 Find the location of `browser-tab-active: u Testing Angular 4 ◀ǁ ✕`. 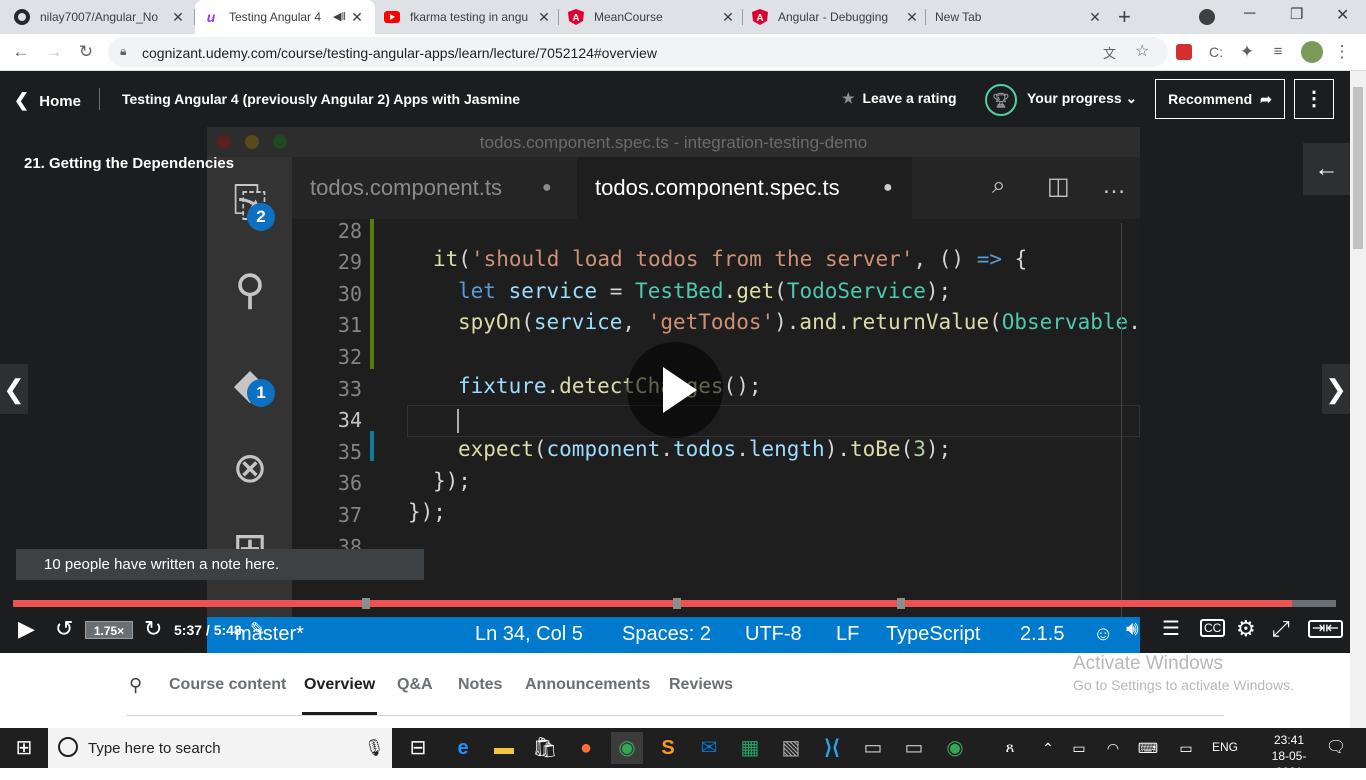

browser-tab-active: u Testing Angular 4 ◀ǁ ✕ is located at coordinates (285, 17).